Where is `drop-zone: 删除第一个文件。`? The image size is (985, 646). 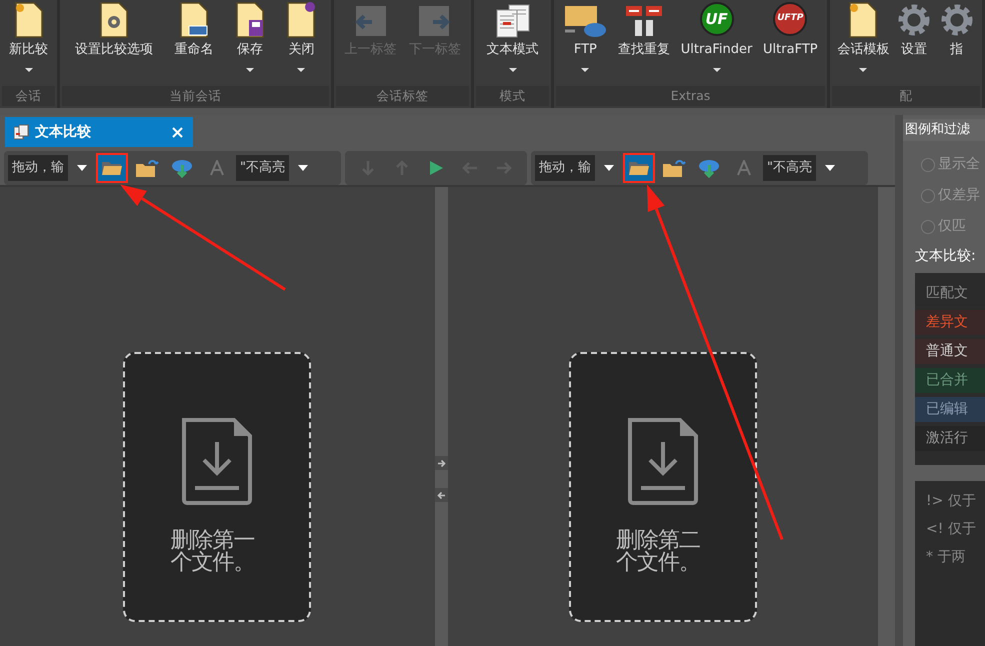
drop-zone: 删除第一个文件。 is located at coordinates (217, 487).